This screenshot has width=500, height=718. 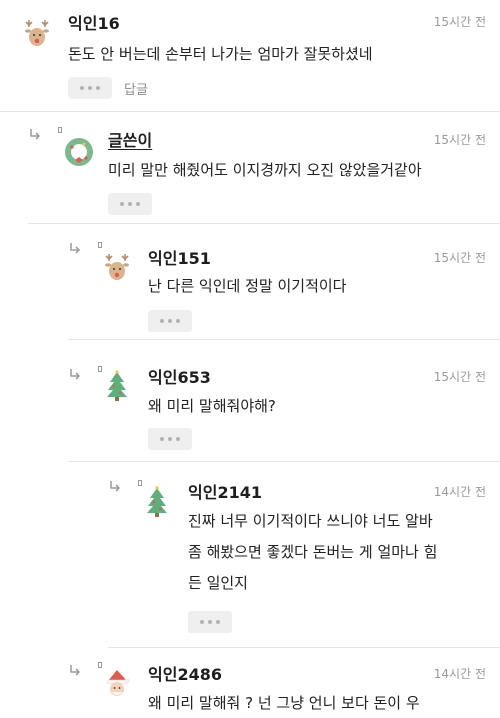 What do you see at coordinates (130, 139) in the screenshot?
I see `comment-author: 글쓴이` at bounding box center [130, 139].